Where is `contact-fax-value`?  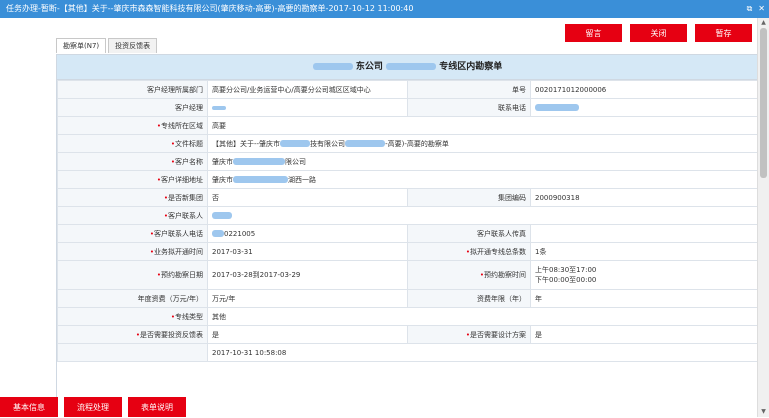 contact-fax-value is located at coordinates (644, 233).